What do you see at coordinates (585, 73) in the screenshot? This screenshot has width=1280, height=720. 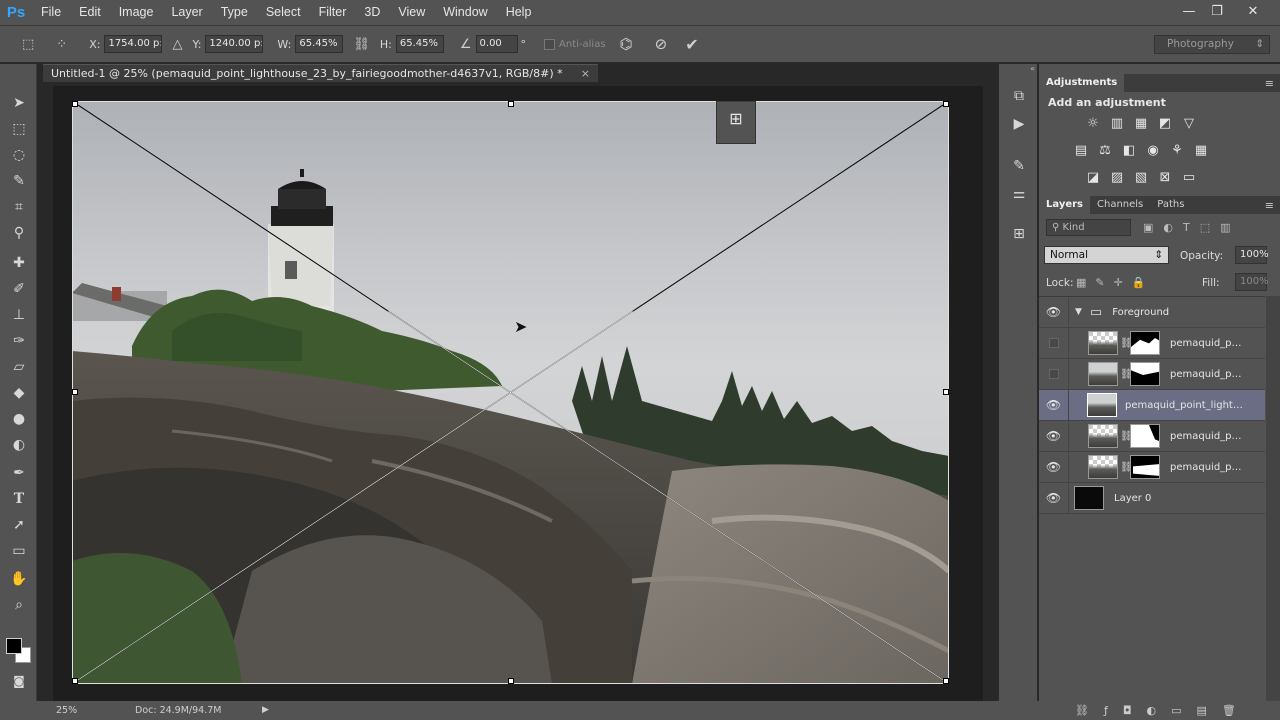 I see `tab-close-icon: ×` at bounding box center [585, 73].